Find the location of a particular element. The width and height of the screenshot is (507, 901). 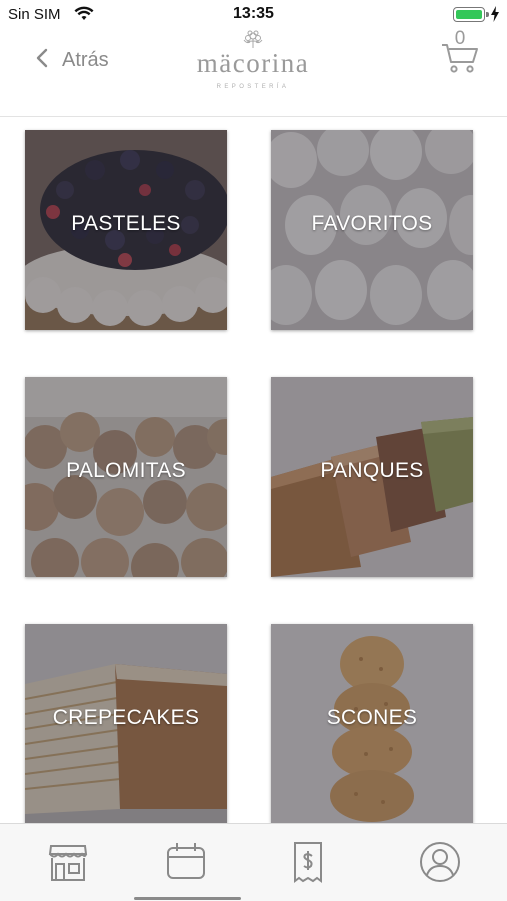

category-tile-crepecakes: CREPECAKES is located at coordinates (126, 724).